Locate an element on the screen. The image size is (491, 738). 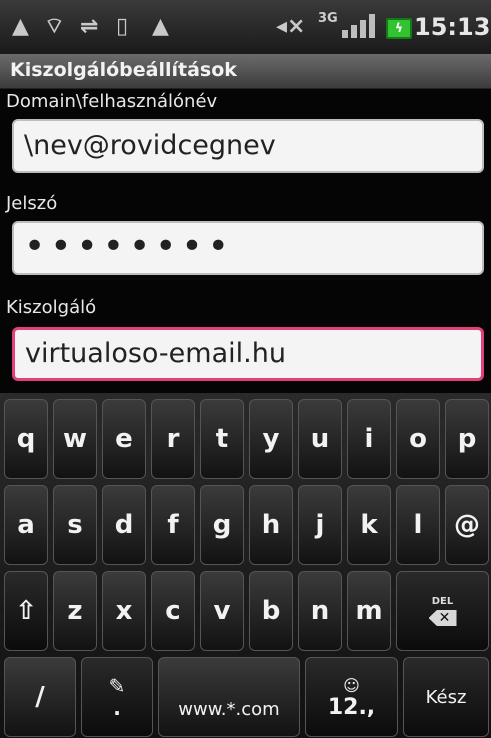
key-d: d is located at coordinates (124, 525).